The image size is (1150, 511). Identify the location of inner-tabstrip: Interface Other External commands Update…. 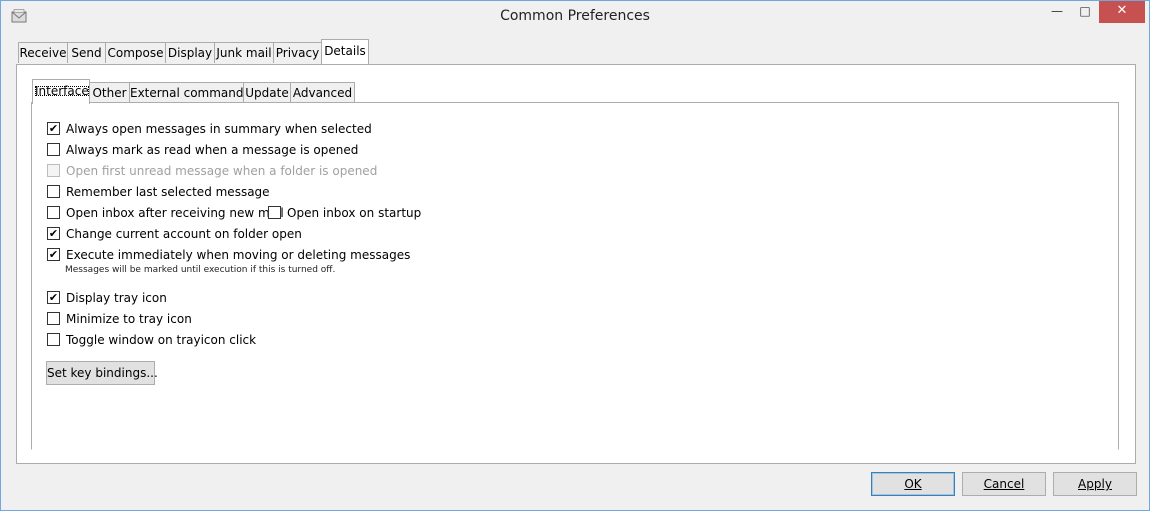
(575, 91).